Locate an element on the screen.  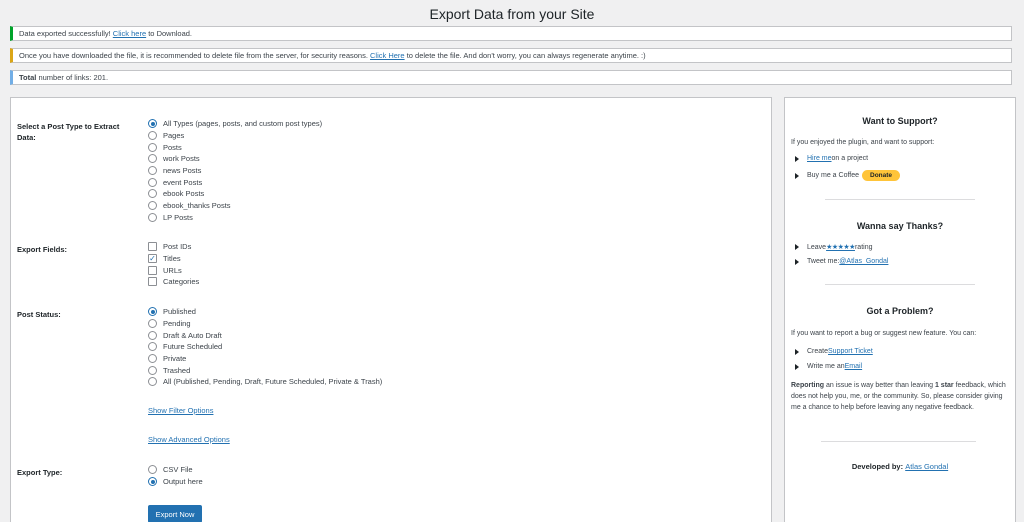
post-type-option: LP Posts is located at coordinates (235, 218).